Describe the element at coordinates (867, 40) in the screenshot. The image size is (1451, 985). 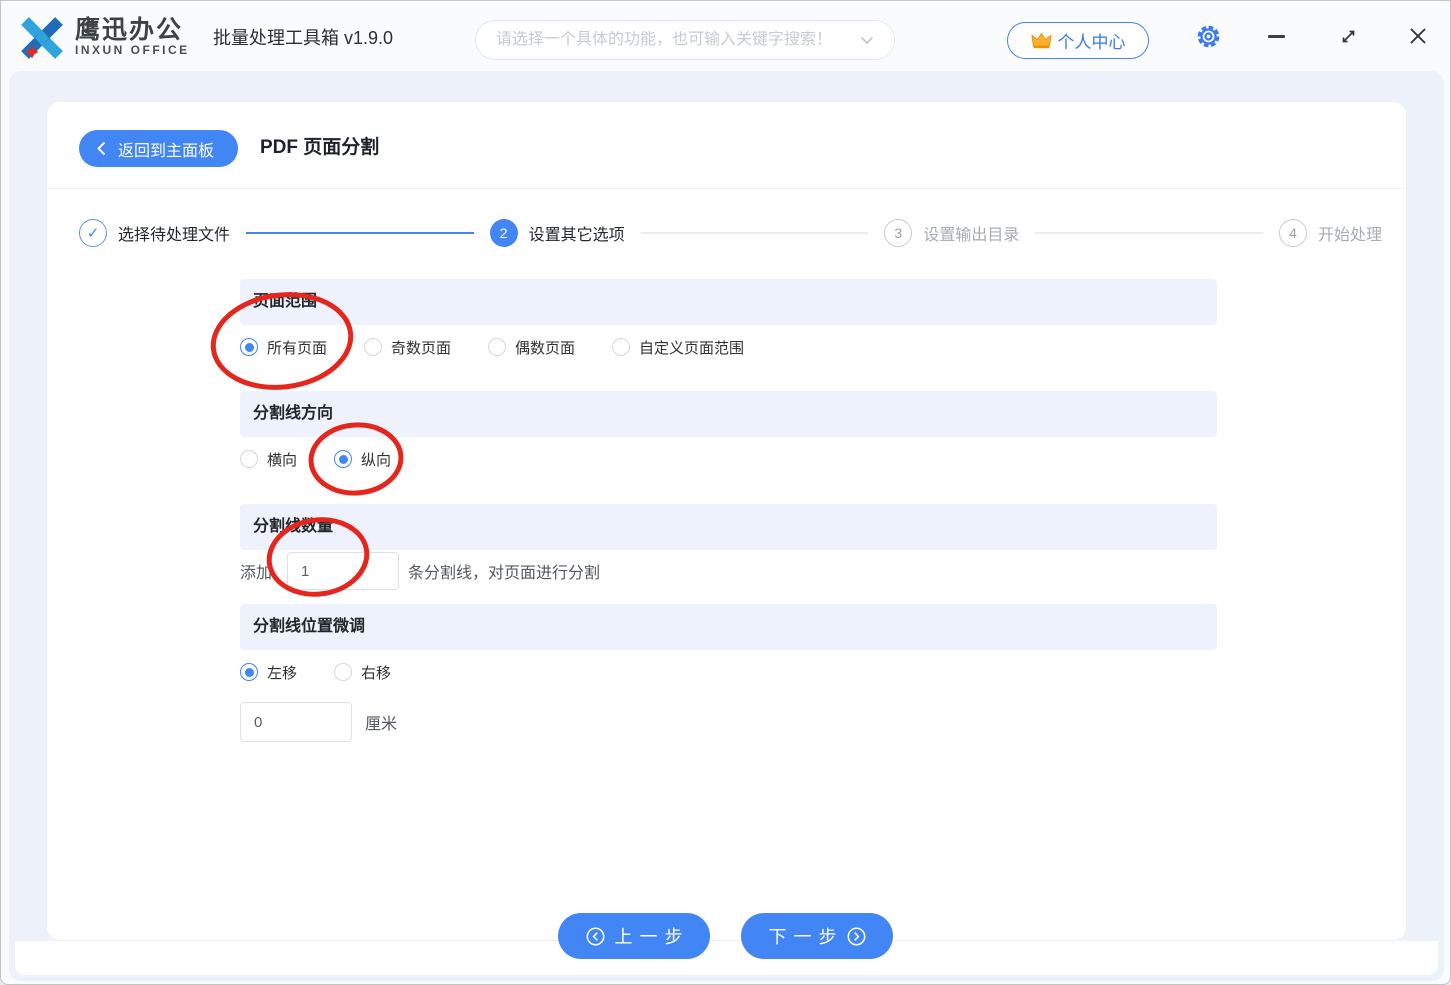
I see `chevron-down-icon` at that location.